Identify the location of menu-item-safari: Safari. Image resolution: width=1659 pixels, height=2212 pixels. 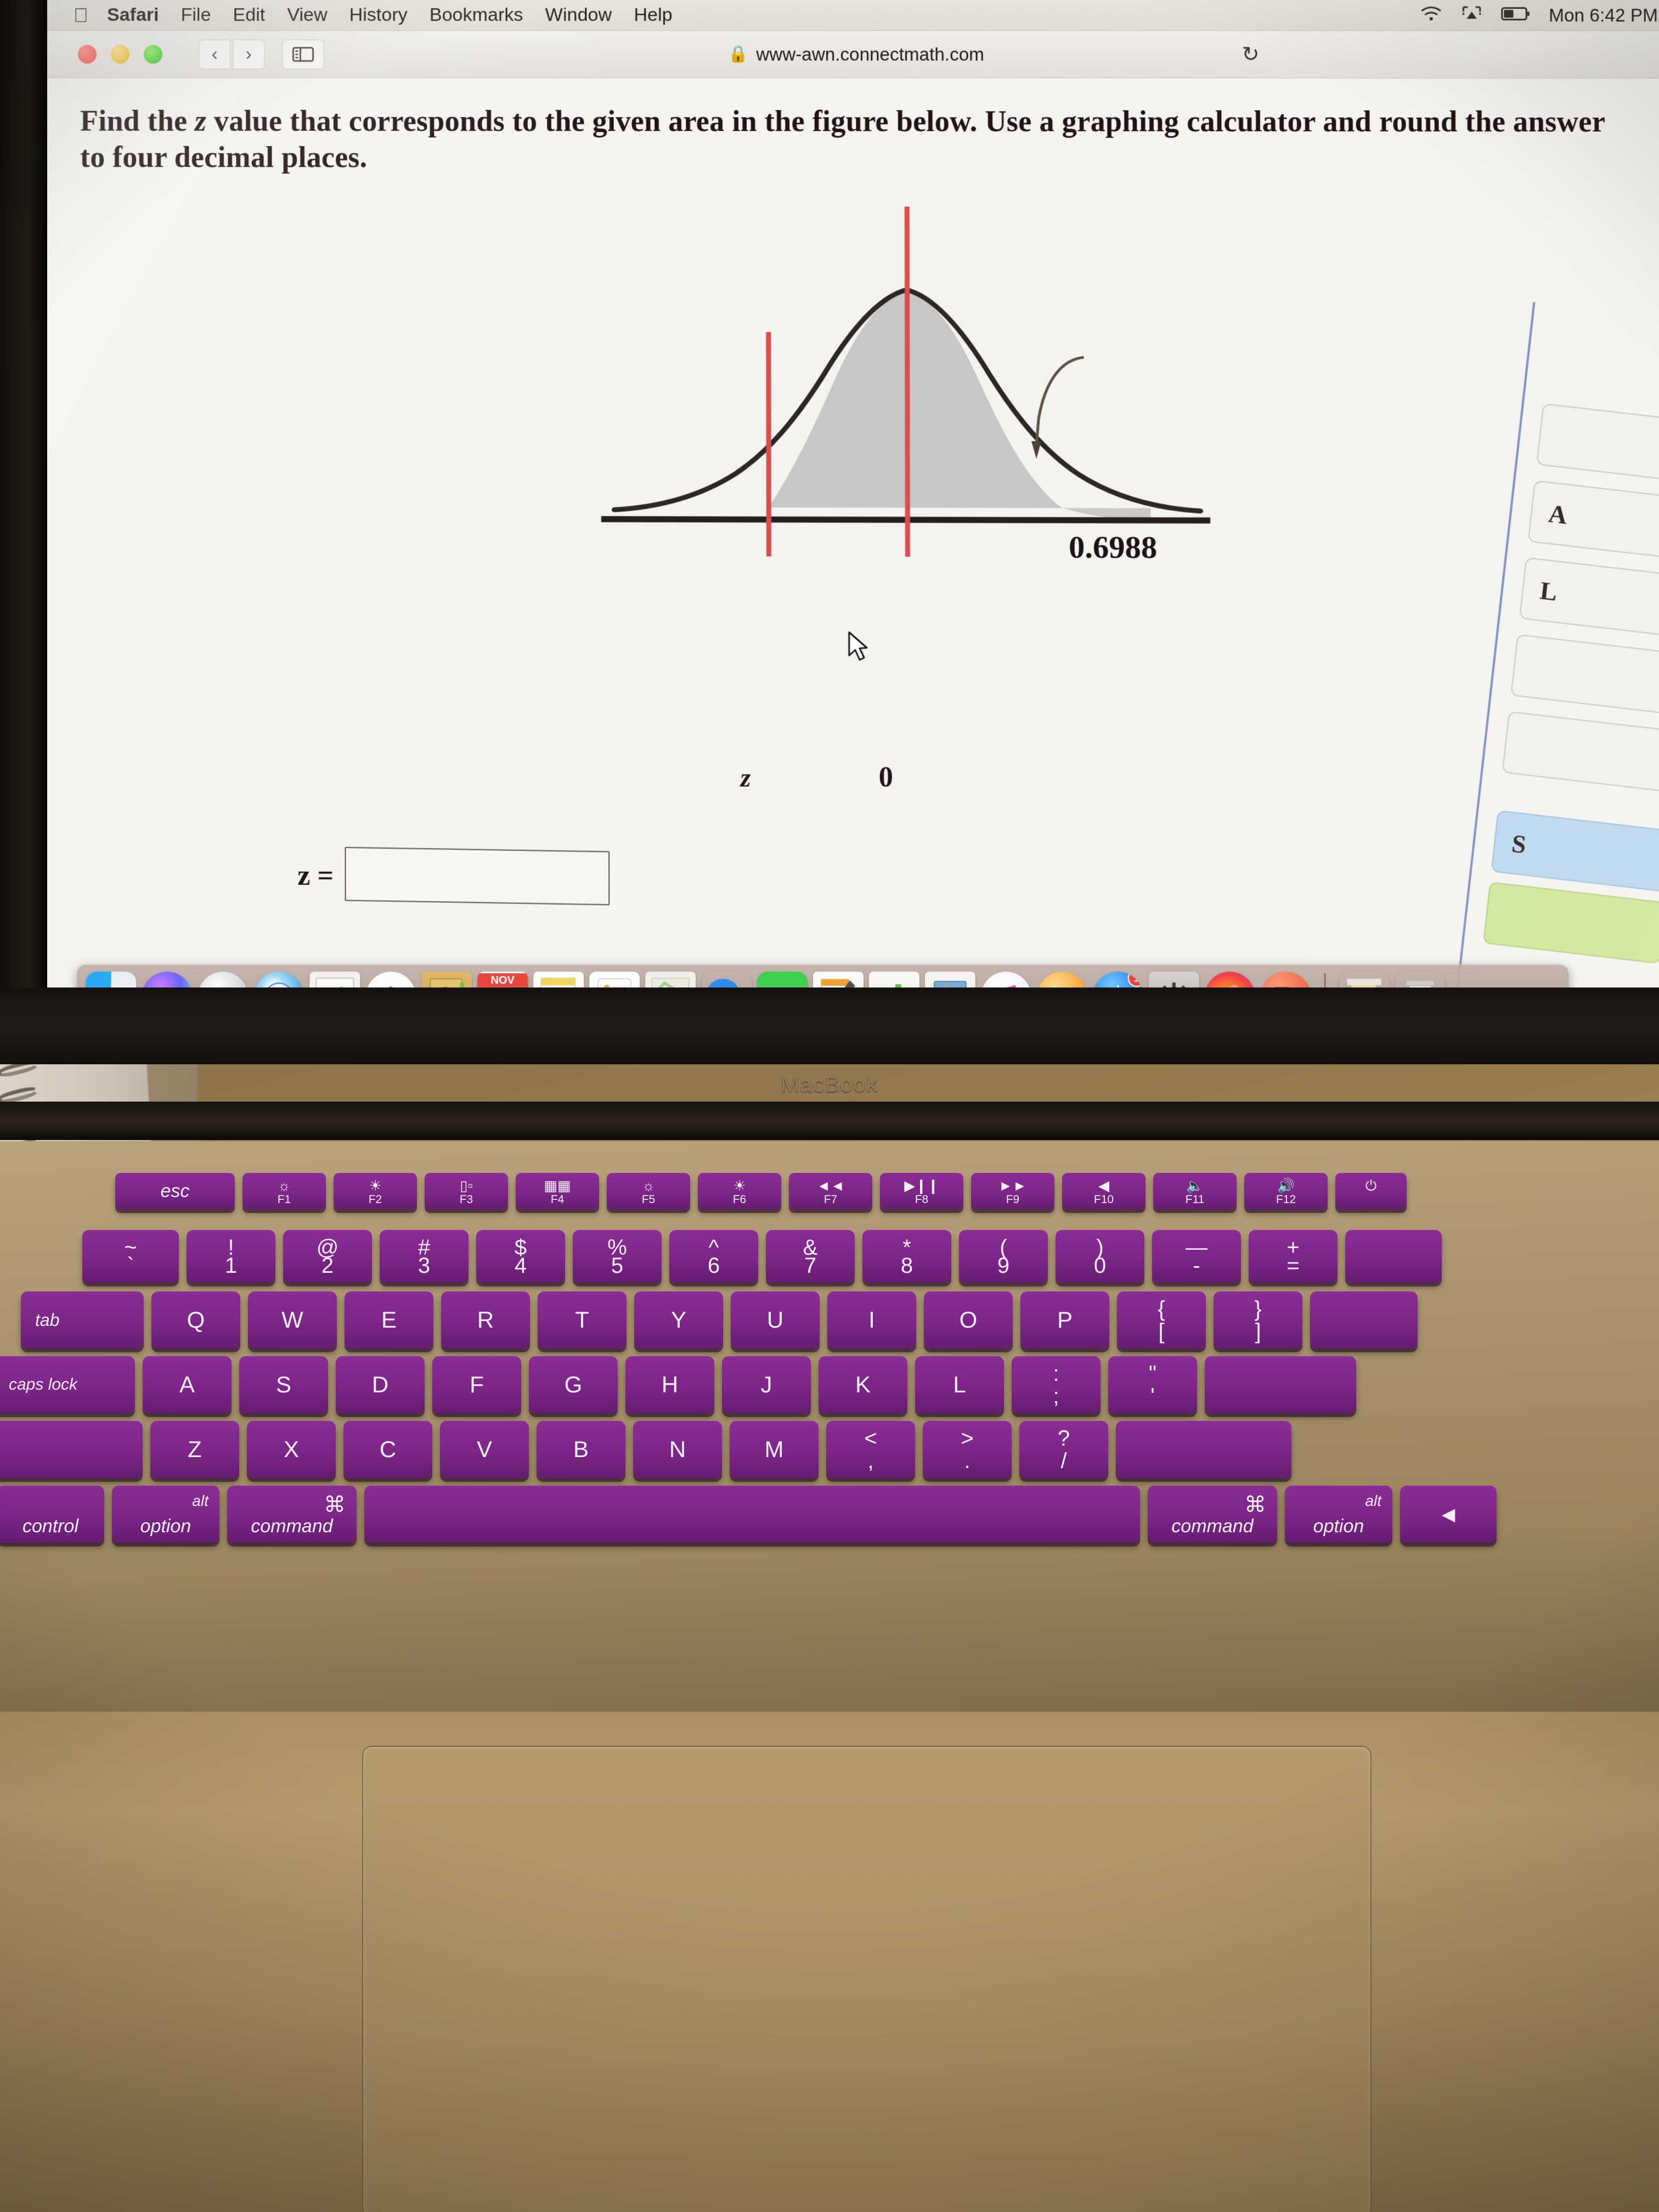
(133, 15).